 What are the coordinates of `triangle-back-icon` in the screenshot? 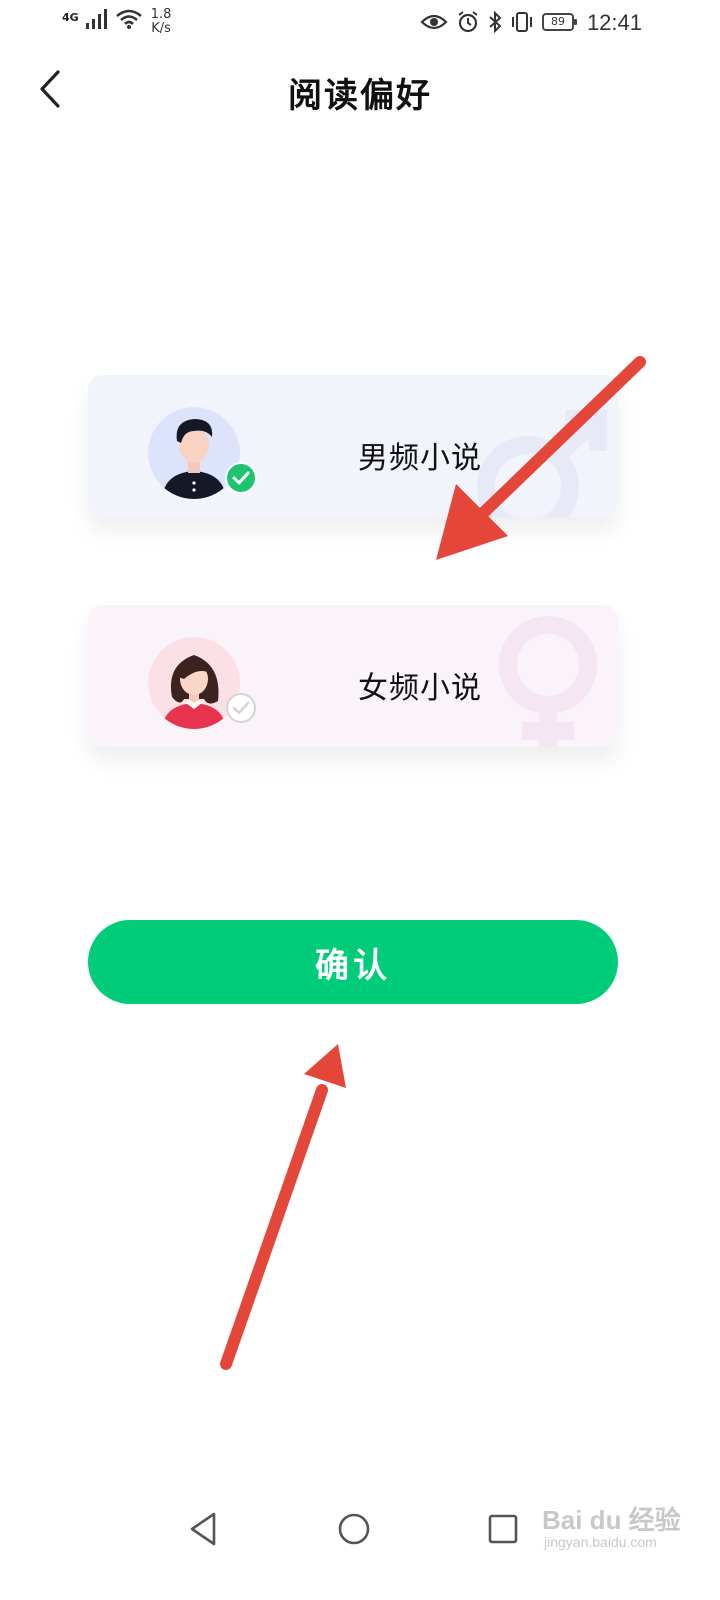 It's located at (203, 1529).